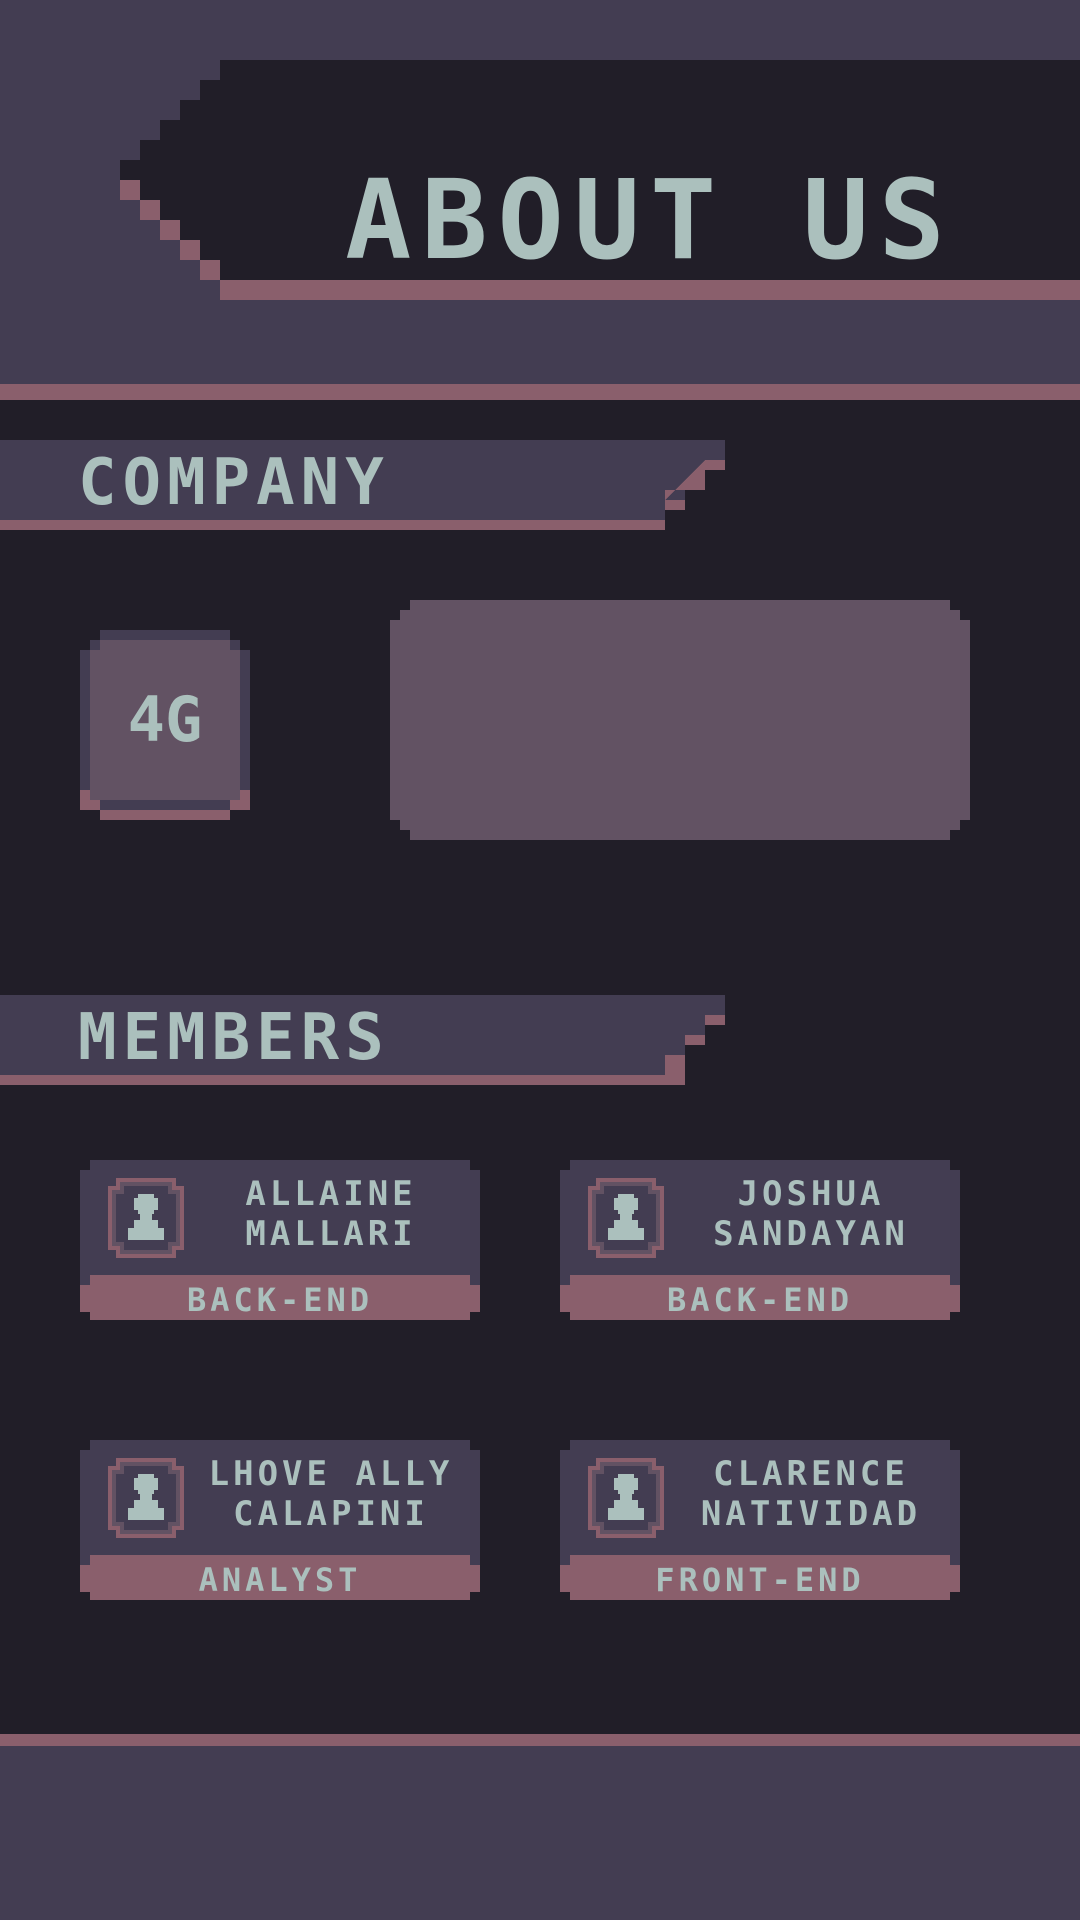 This screenshot has height=1920, width=1080. I want to click on member-card: LHOVE ALLY CALAPINI ANALYST, so click(280, 1521).